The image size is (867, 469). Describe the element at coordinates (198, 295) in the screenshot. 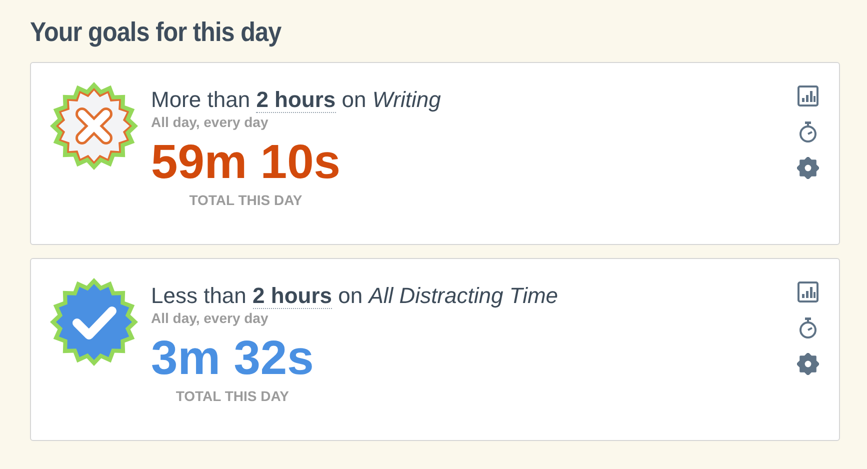

I see `goal-comparison: Less than` at that location.